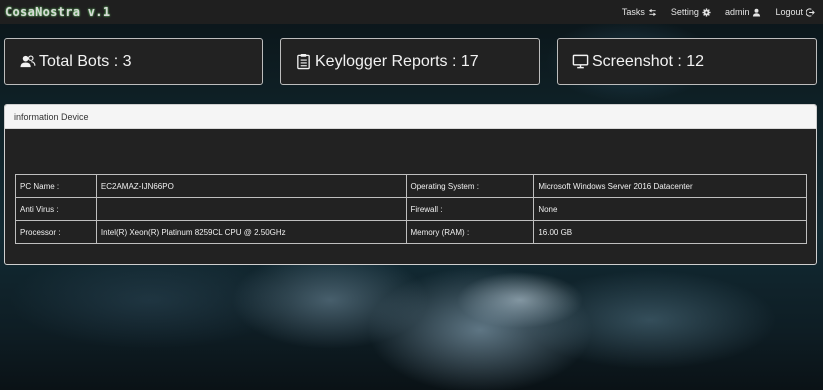  I want to click on nav-logout-label: Logout, so click(789, 12).